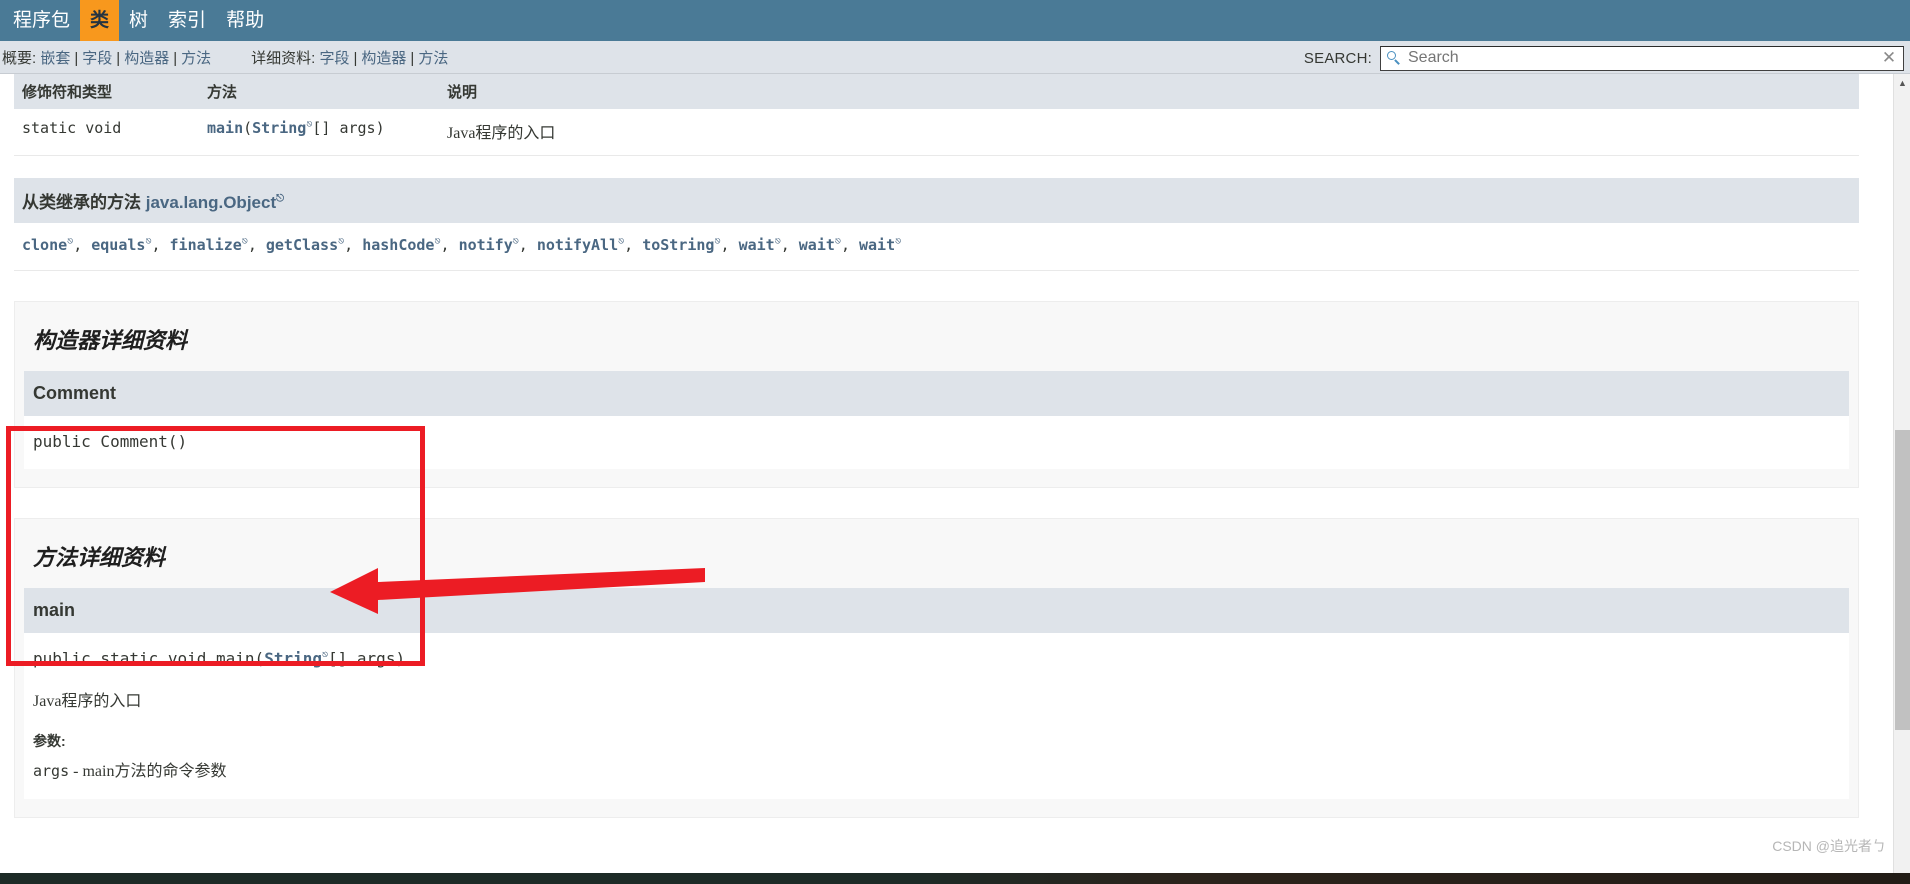 The image size is (1910, 884). What do you see at coordinates (283, 58) in the screenshot?
I see `detail-label: 详细资料:` at bounding box center [283, 58].